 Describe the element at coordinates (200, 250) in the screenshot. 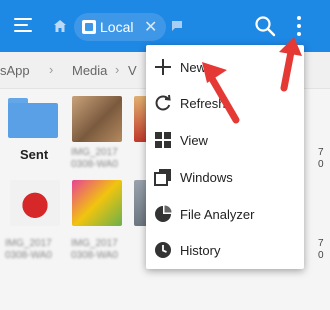

I see `menu-item-label: History` at that location.